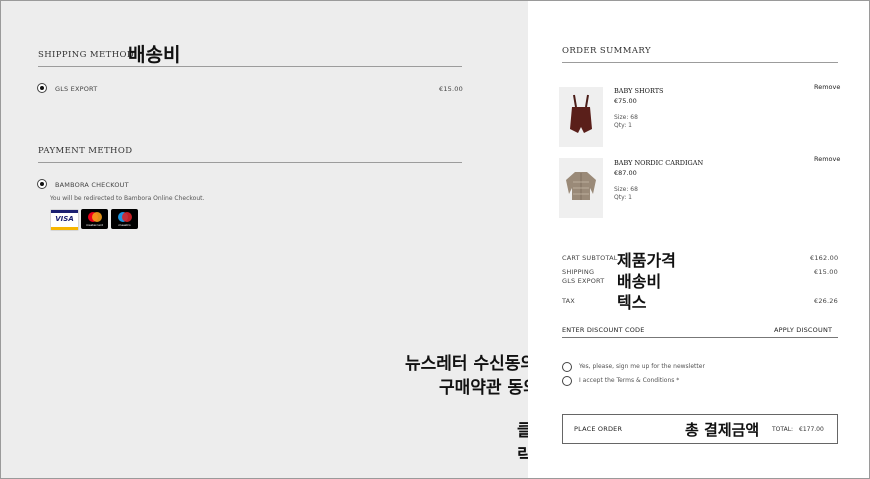 The width and height of the screenshot is (870, 479). What do you see at coordinates (625, 101) in the screenshot?
I see `item-price: €75.00` at bounding box center [625, 101].